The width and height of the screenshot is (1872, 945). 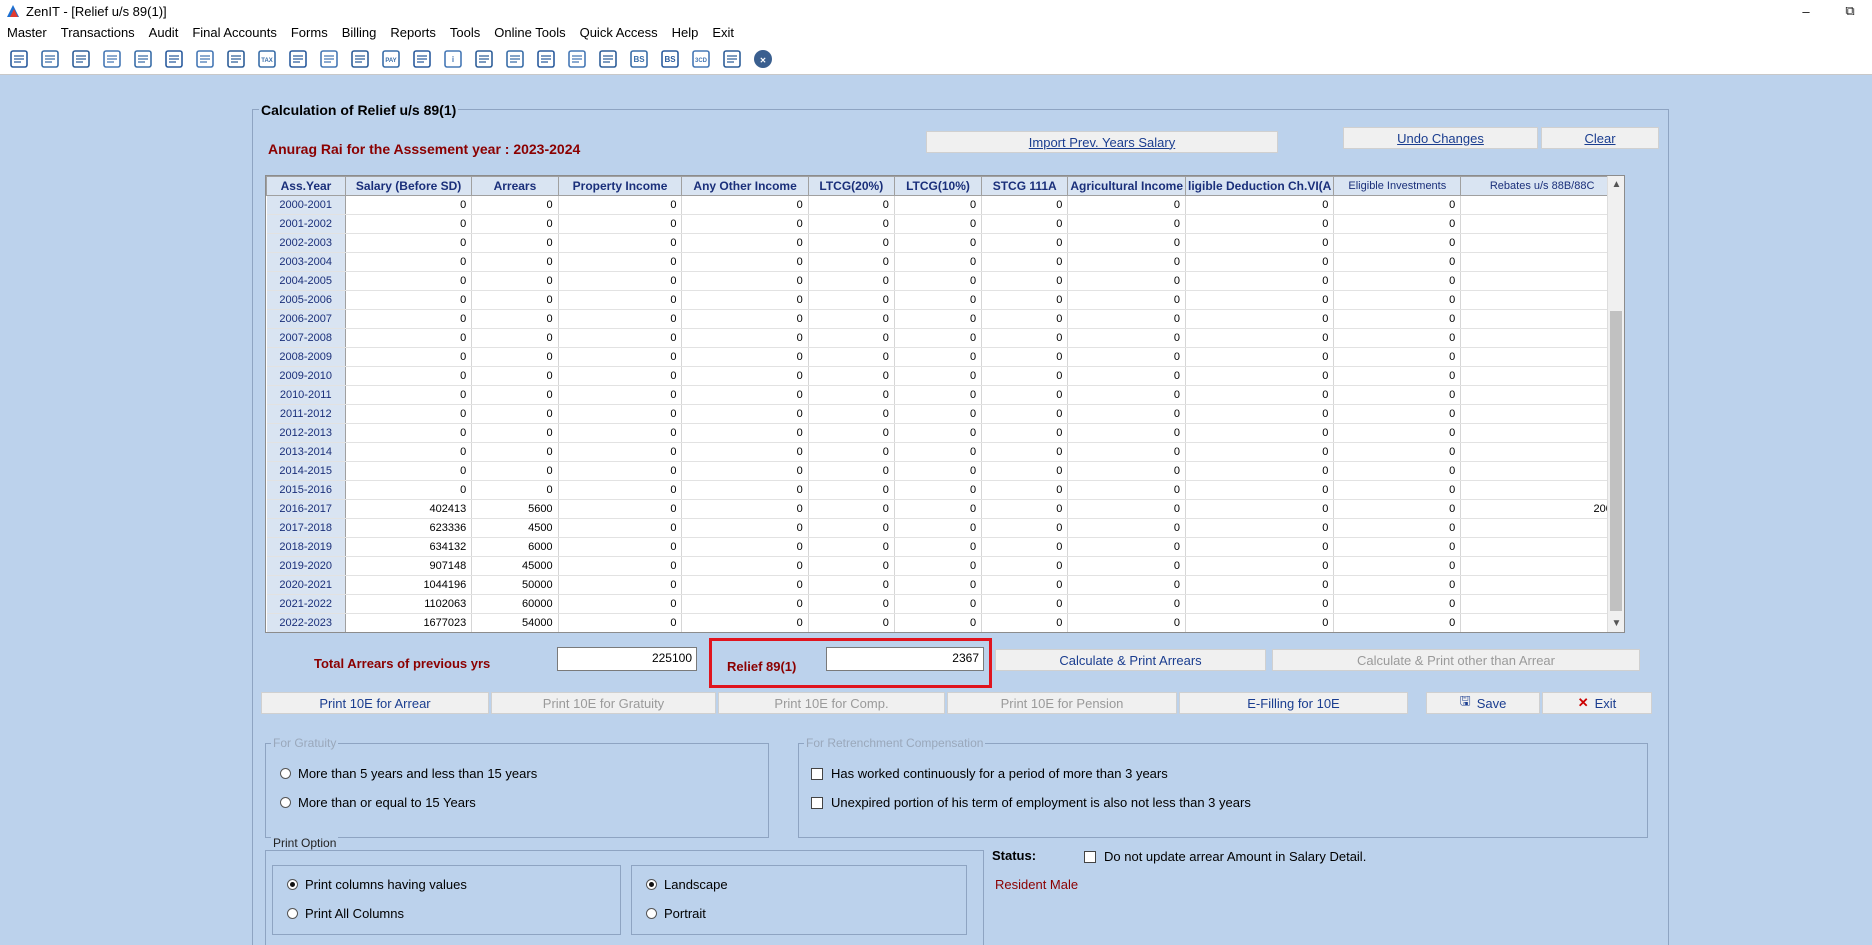 What do you see at coordinates (234, 32) in the screenshot?
I see `menu-final-accounts: Final Accounts` at bounding box center [234, 32].